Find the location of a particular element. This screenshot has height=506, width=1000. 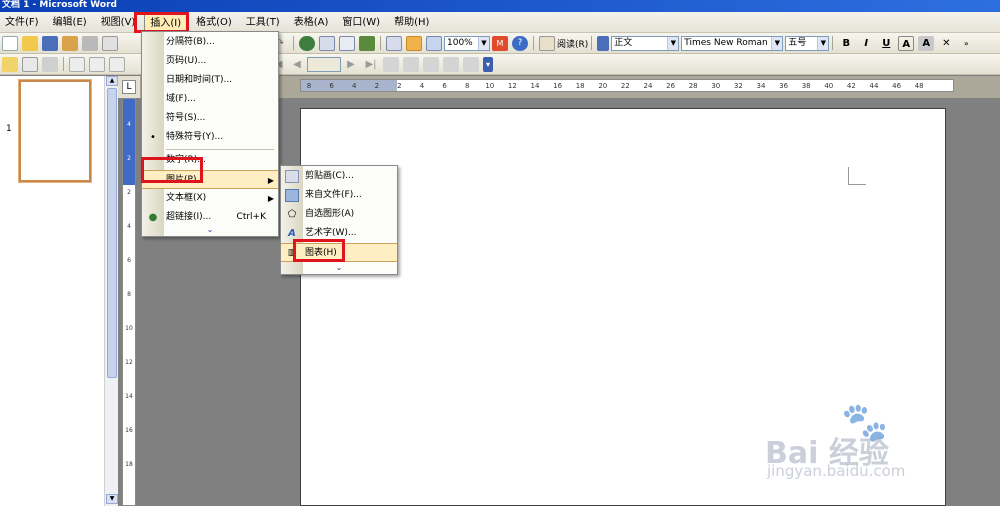

menu-tools: 工具(T) is located at coordinates (263, 22).